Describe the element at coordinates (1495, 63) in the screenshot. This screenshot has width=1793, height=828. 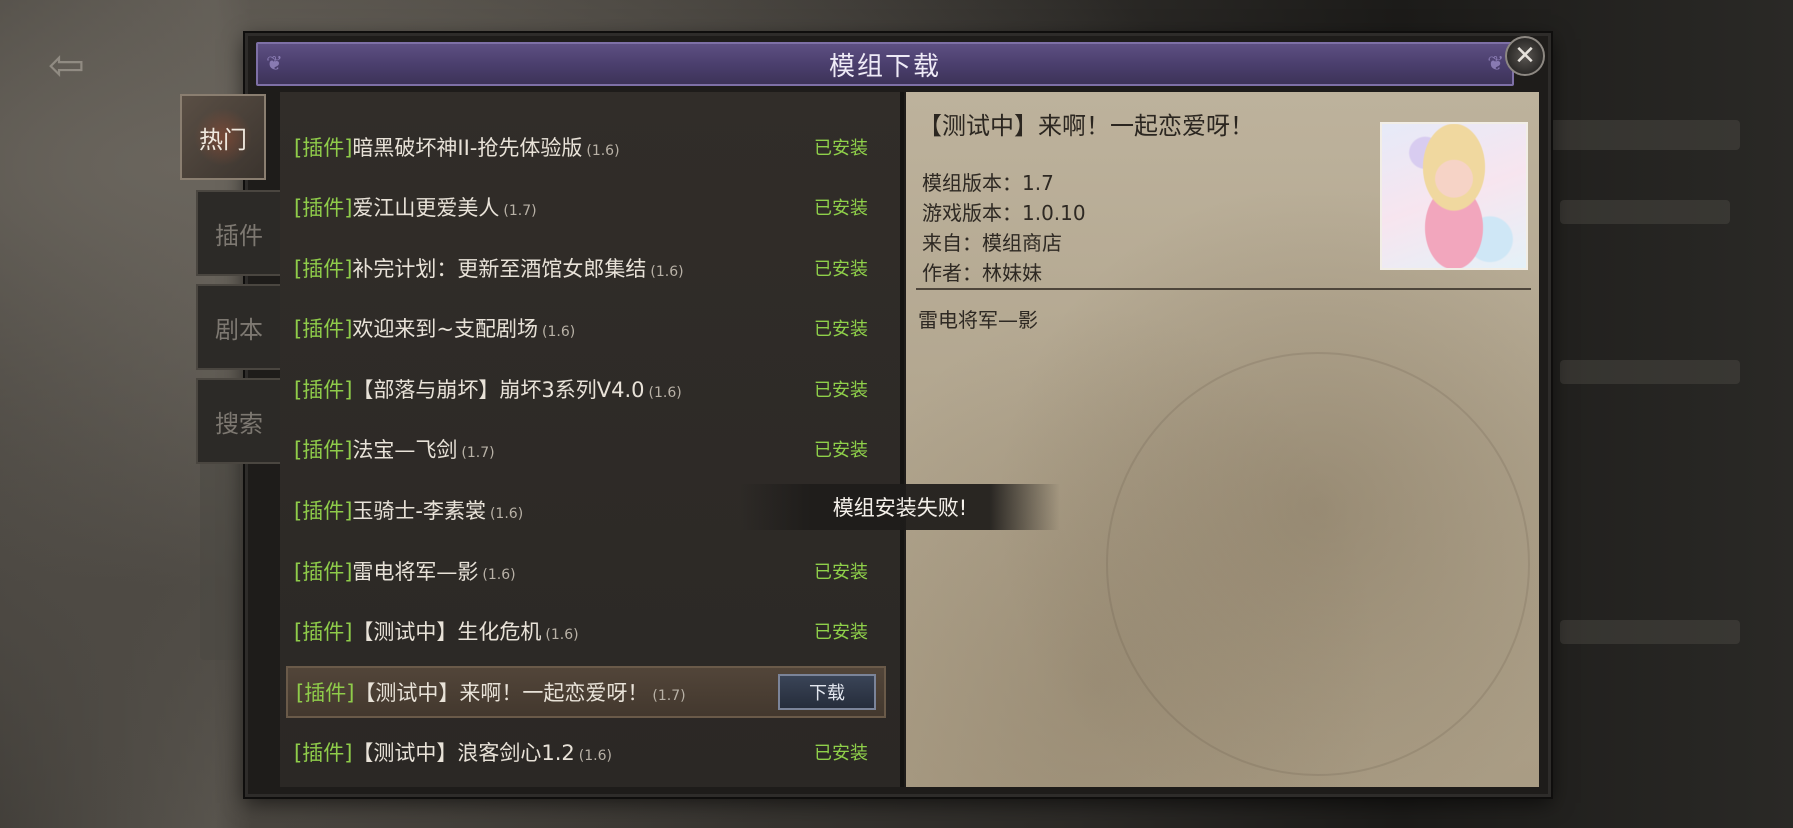
I see `ornament-right-icon: ❦` at that location.